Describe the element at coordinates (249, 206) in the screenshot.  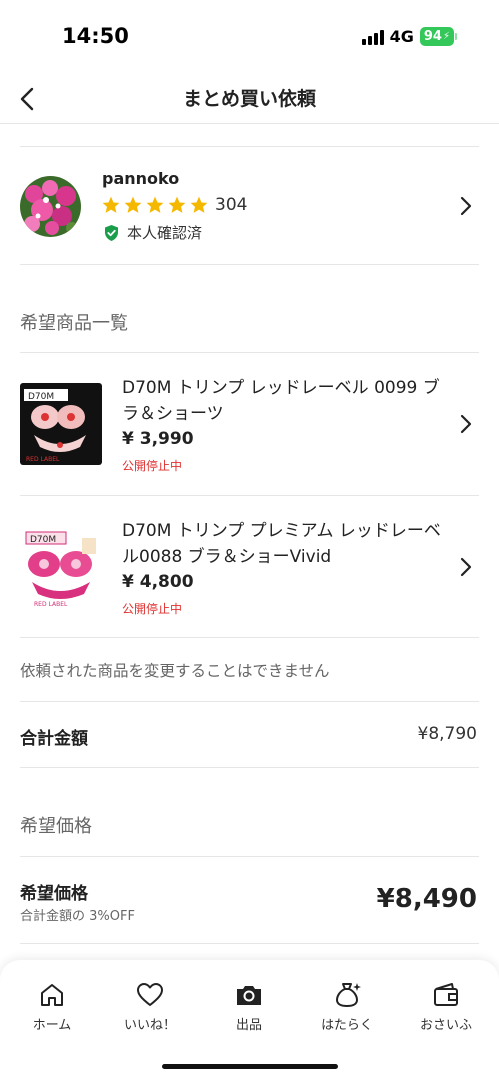
I see `seller-profile-row: pannoko 304 本人確認済` at that location.